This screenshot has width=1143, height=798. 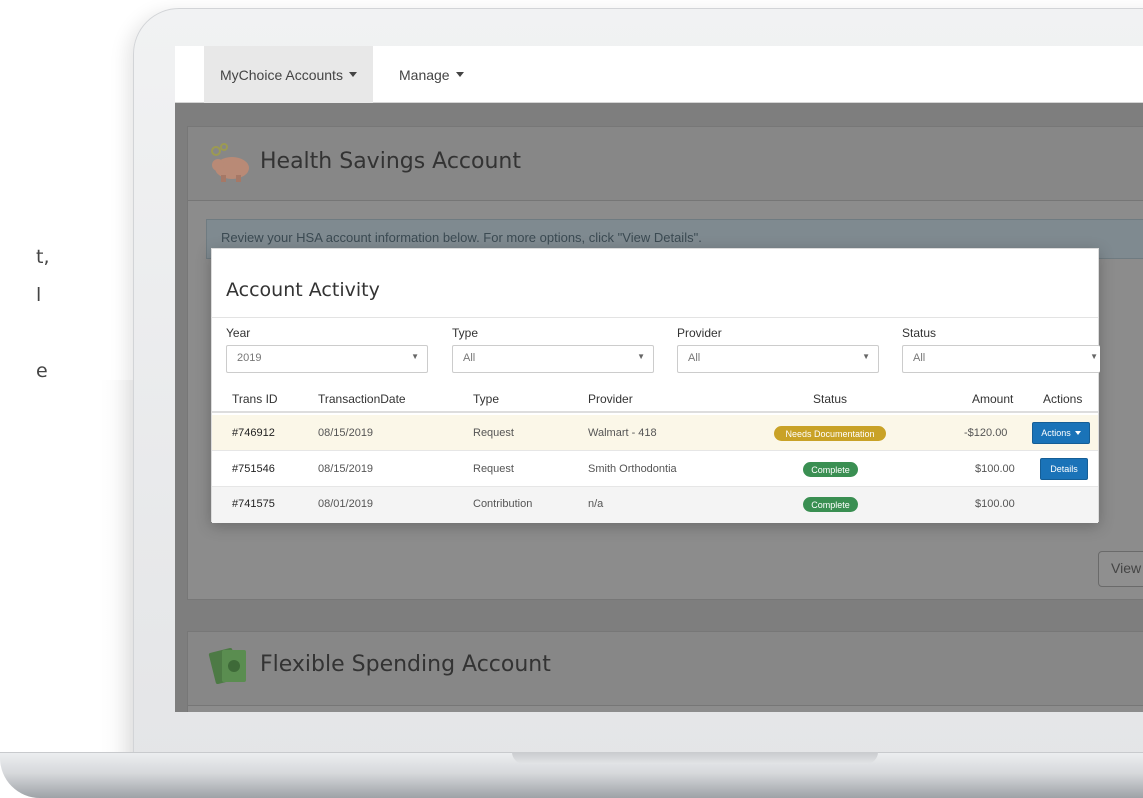 What do you see at coordinates (424, 74) in the screenshot?
I see `nav-manage-label: Manage` at bounding box center [424, 74].